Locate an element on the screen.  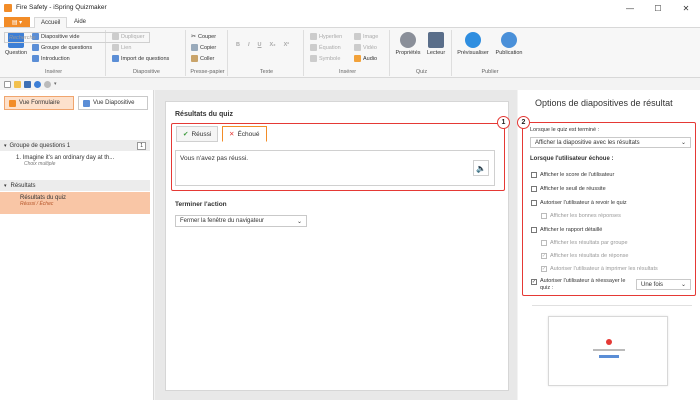
import-icon is located at coordinates (115, 58).